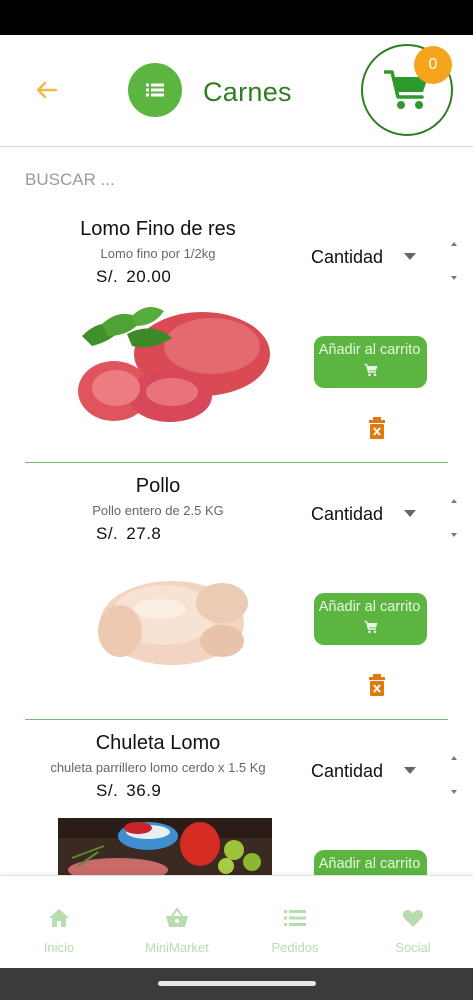  What do you see at coordinates (149, 276) in the screenshot?
I see `price-value: 20.00` at bounding box center [149, 276].